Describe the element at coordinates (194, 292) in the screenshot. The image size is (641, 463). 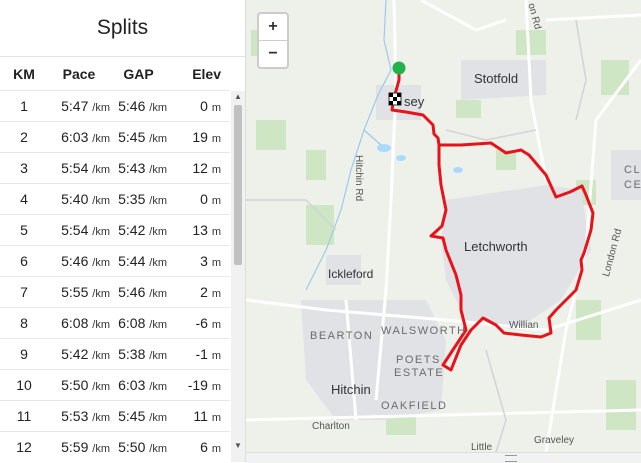
I see `split-elev: 2 m` at that location.